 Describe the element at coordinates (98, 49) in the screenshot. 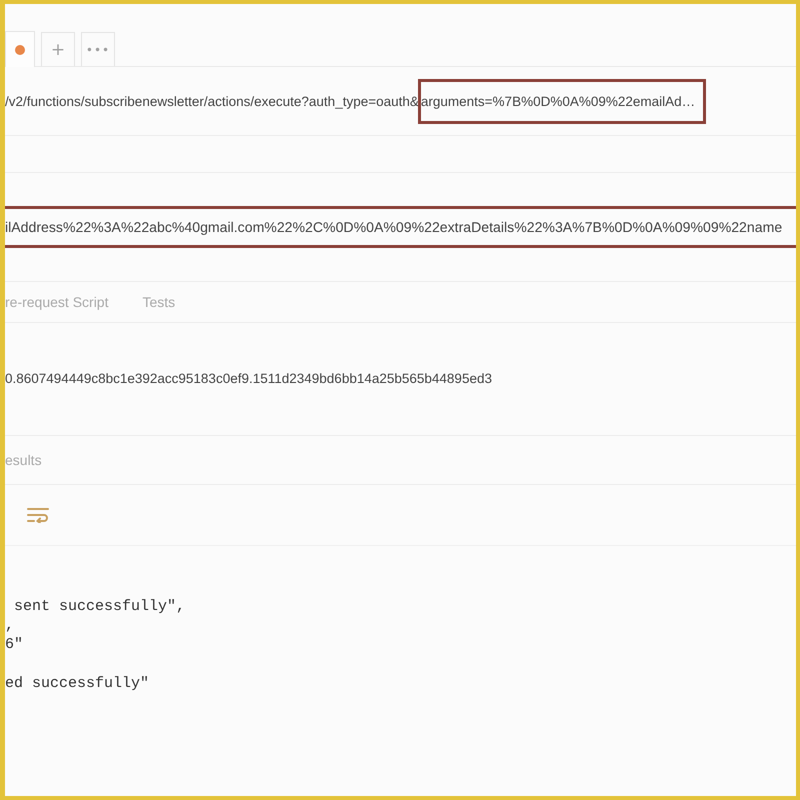

I see `more-button: •••` at that location.